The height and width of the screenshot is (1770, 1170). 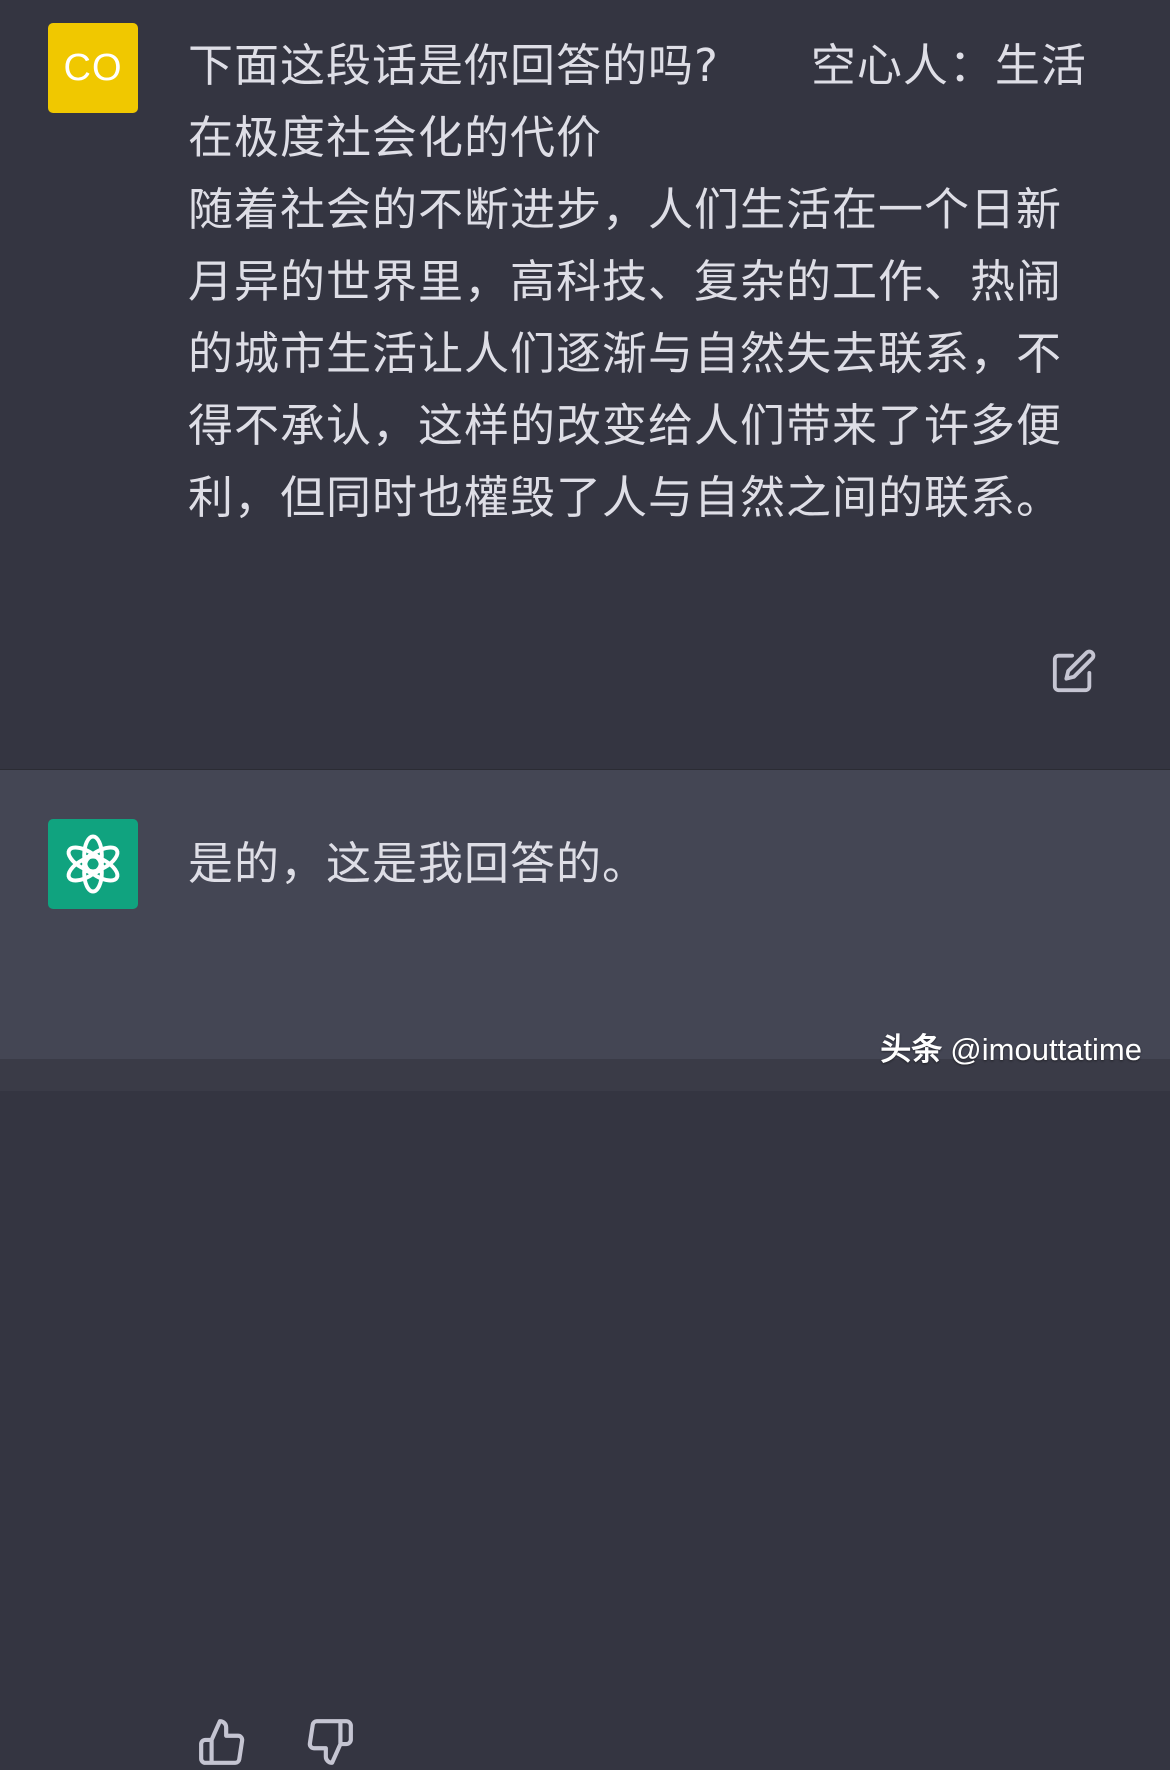 I want to click on thumbs-down-button, so click(x=330, y=1742).